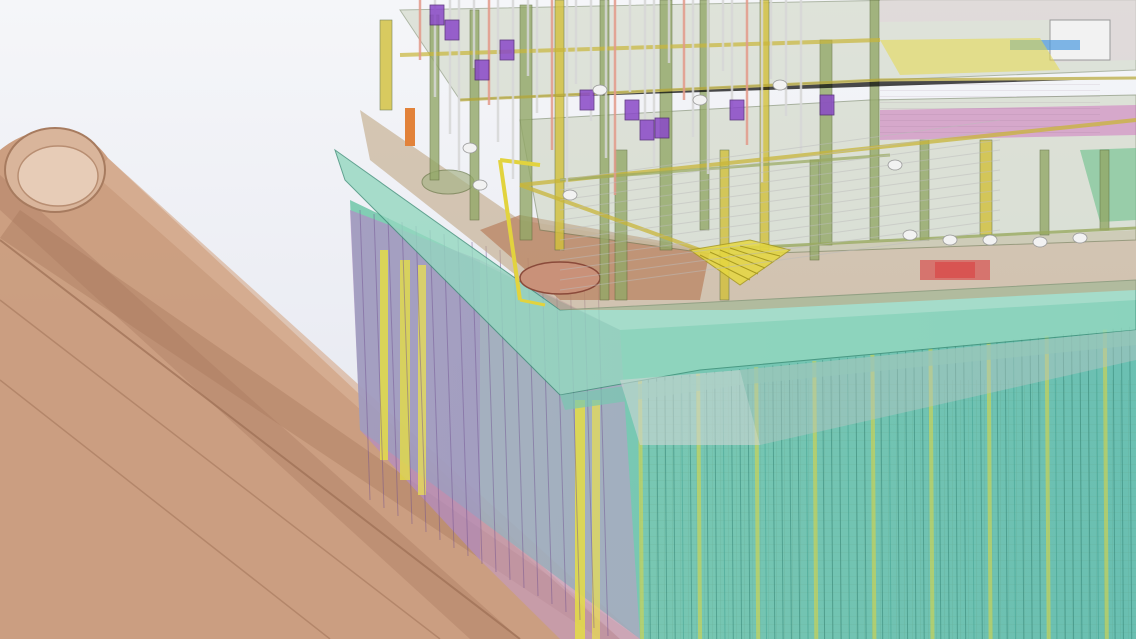 This screenshot has height=639, width=1136. I want to click on slab-opening, so click(560, 278).